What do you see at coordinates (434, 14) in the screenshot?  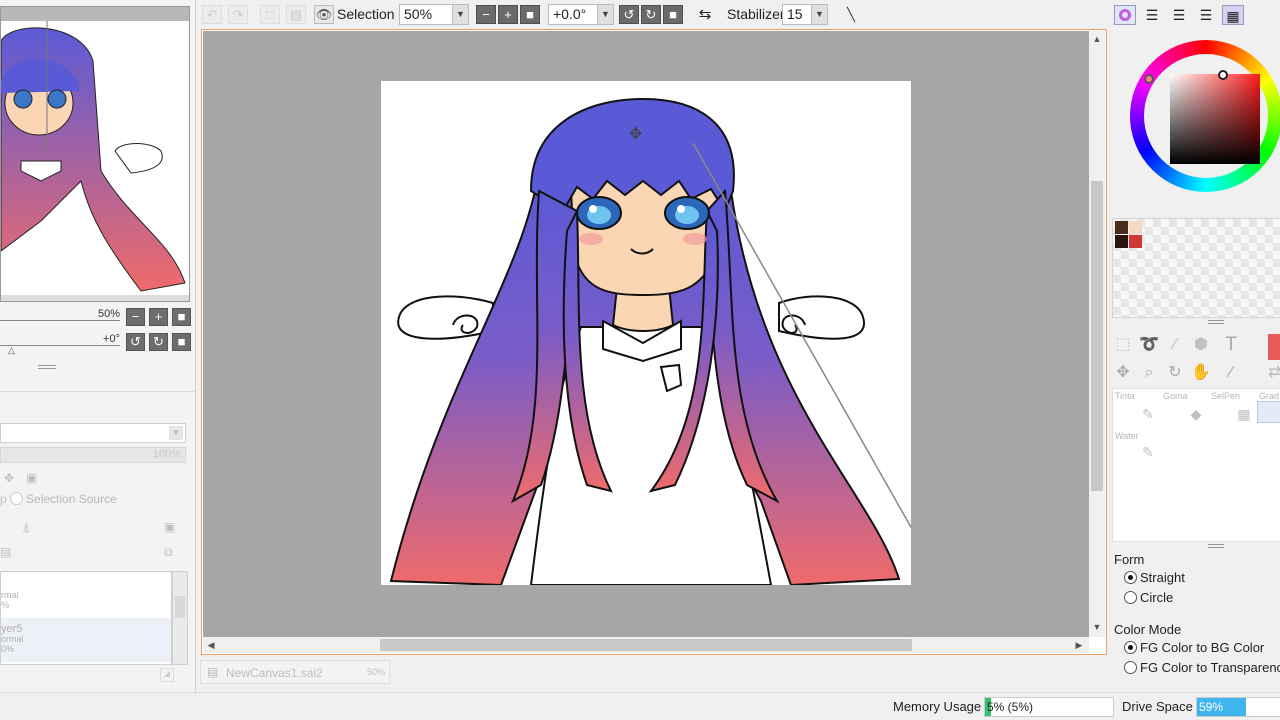 I see `zoom-select: 50% ▼` at bounding box center [434, 14].